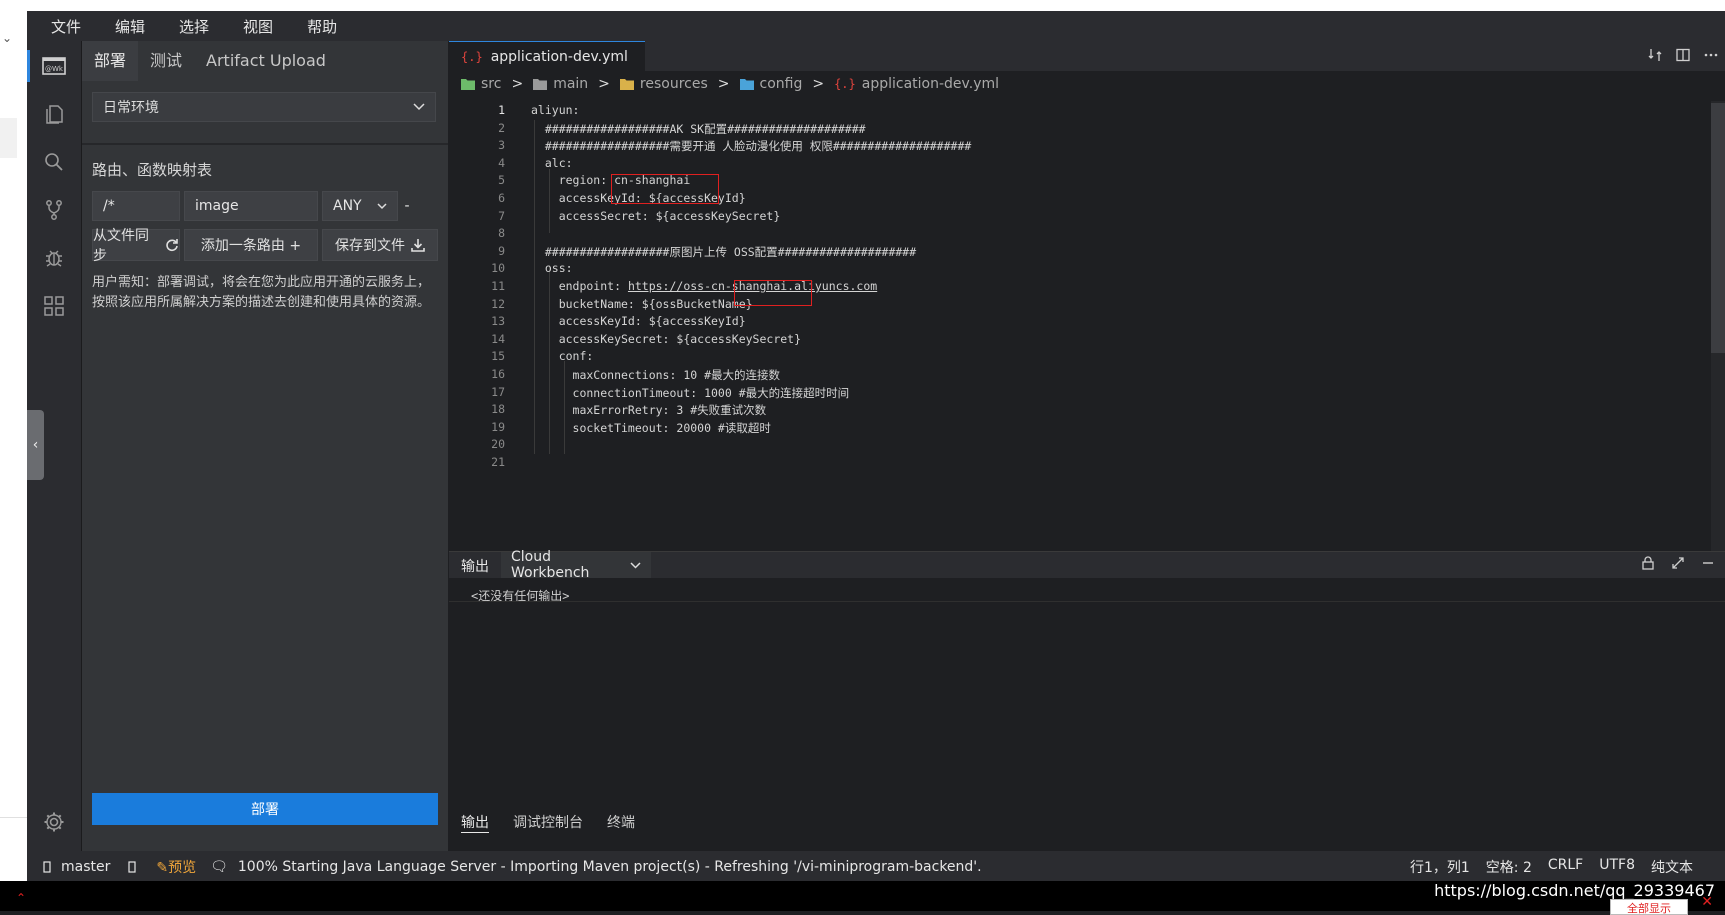 Image resolution: width=1725 pixels, height=915 pixels. What do you see at coordinates (498, 374) in the screenshot?
I see `line-number: 16` at bounding box center [498, 374].